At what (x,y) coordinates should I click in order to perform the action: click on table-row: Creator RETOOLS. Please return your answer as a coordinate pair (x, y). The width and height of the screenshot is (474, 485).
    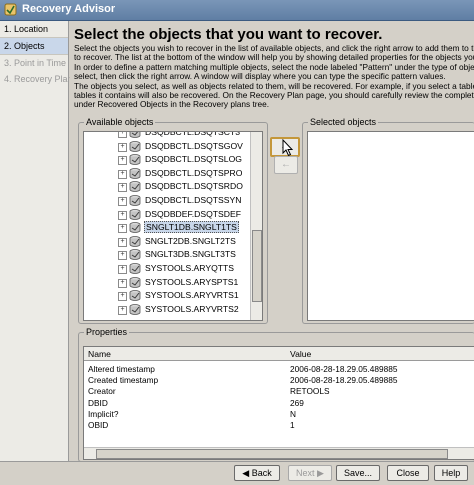
    Looking at the image, I should click on (279, 390).